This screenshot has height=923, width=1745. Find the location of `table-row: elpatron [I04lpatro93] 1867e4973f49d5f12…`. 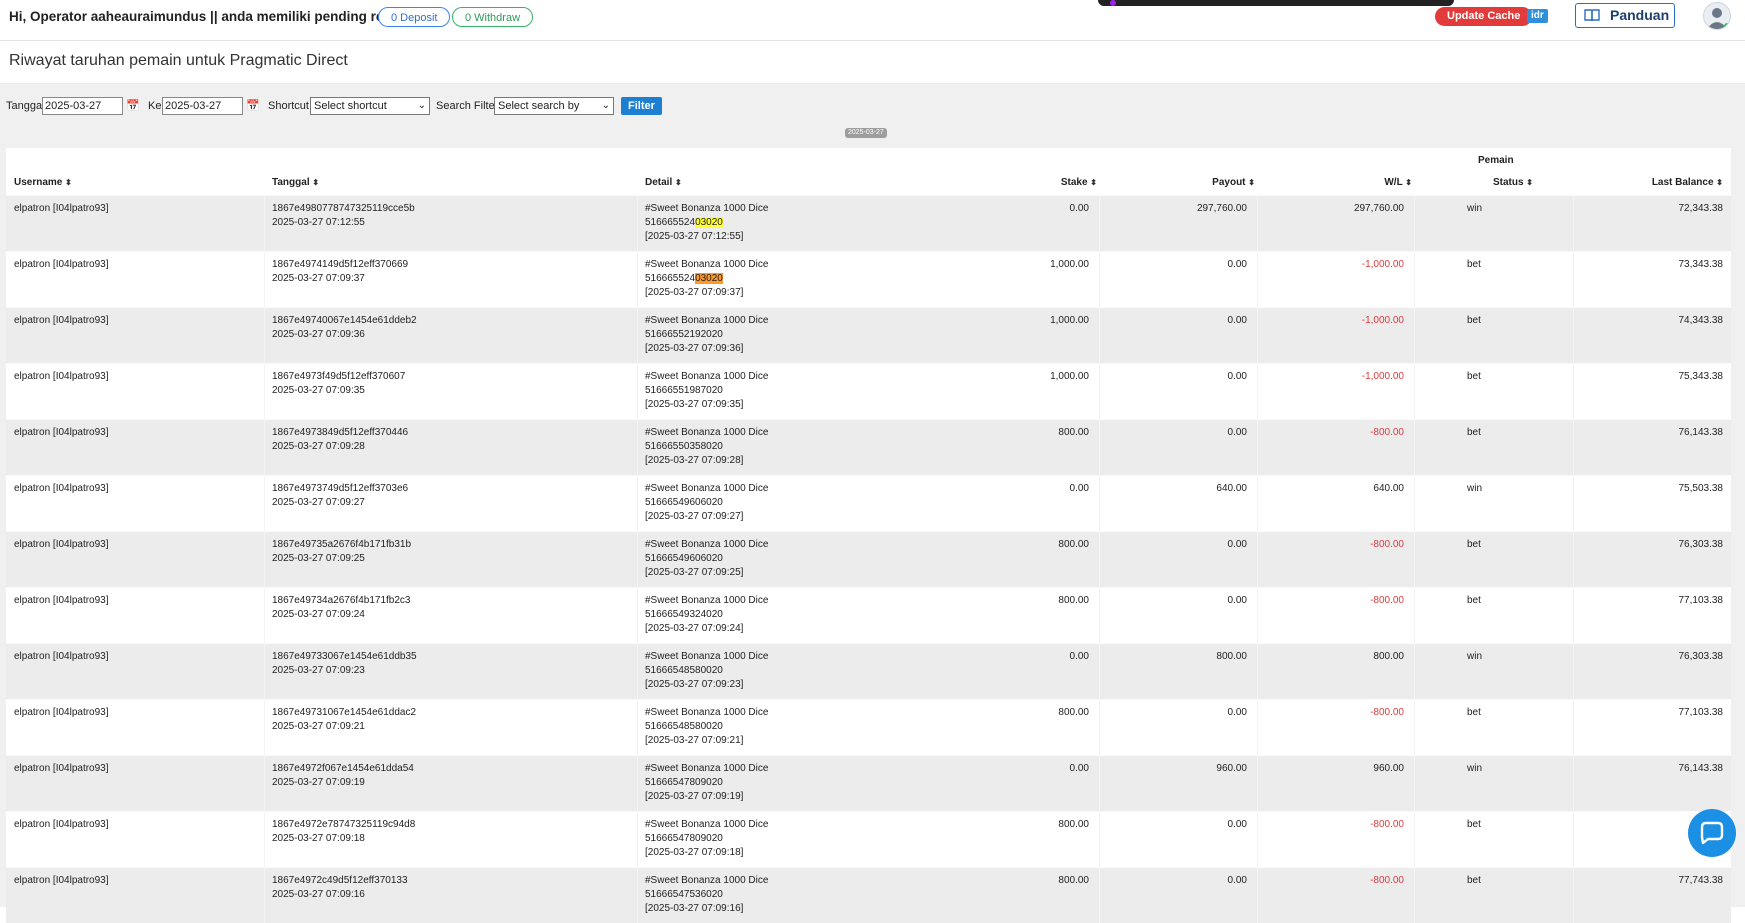

table-row: elpatron [I04lpatro93] 1867e4973f49d5f12… is located at coordinates (868, 391).